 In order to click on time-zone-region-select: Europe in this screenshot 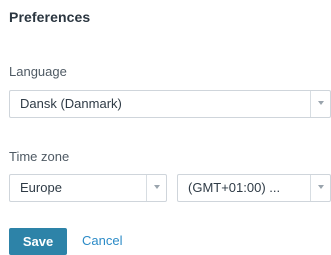, I will do `click(88, 188)`.